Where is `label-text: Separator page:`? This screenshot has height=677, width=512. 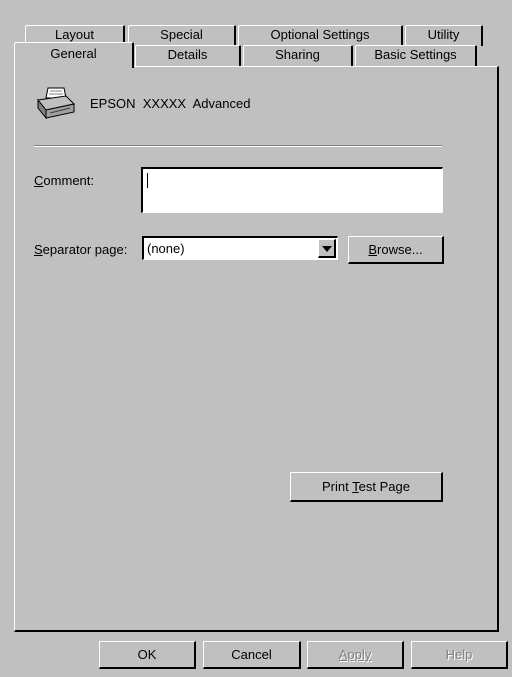 label-text: Separator page: is located at coordinates (81, 249).